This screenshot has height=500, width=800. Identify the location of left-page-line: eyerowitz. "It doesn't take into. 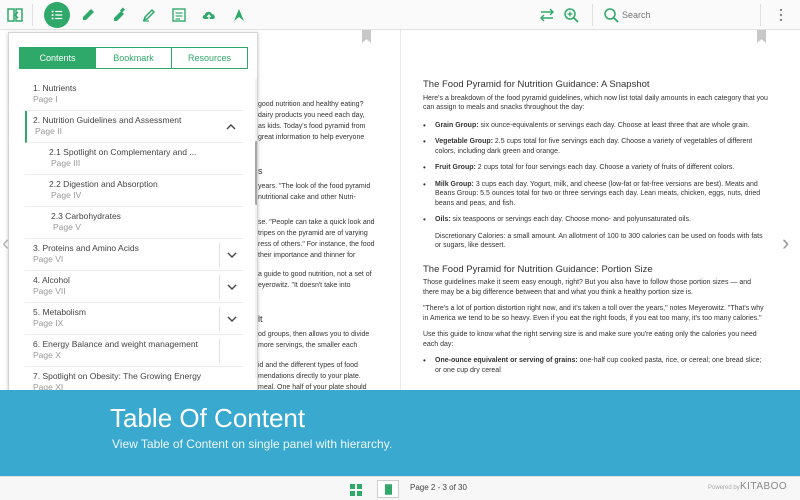
(304, 285).